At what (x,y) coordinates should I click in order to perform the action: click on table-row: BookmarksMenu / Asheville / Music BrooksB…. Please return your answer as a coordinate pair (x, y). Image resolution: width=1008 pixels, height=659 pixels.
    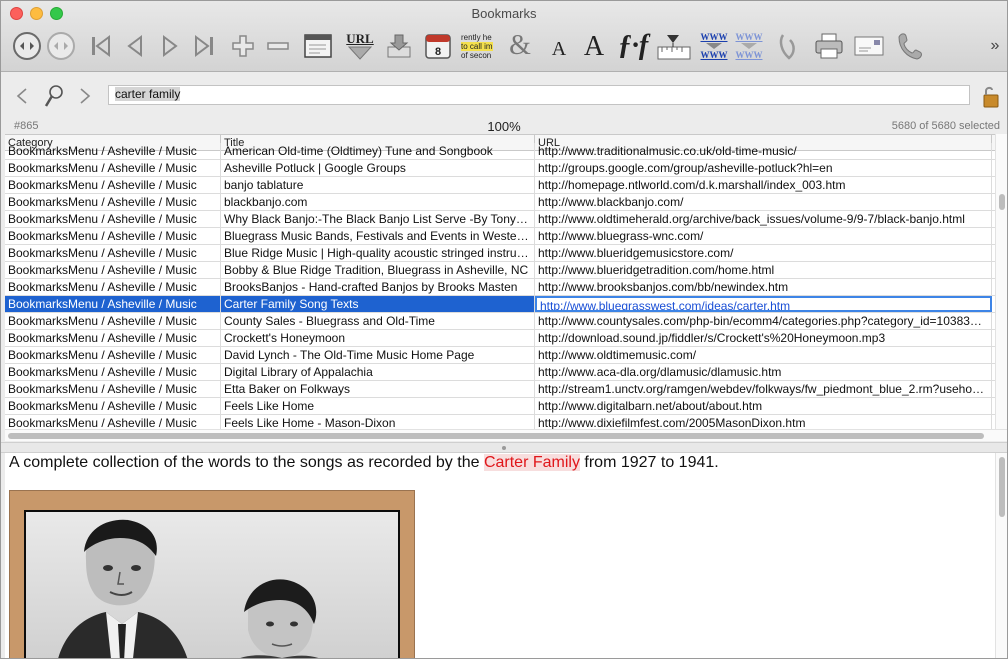
    Looking at the image, I should click on (500, 287).